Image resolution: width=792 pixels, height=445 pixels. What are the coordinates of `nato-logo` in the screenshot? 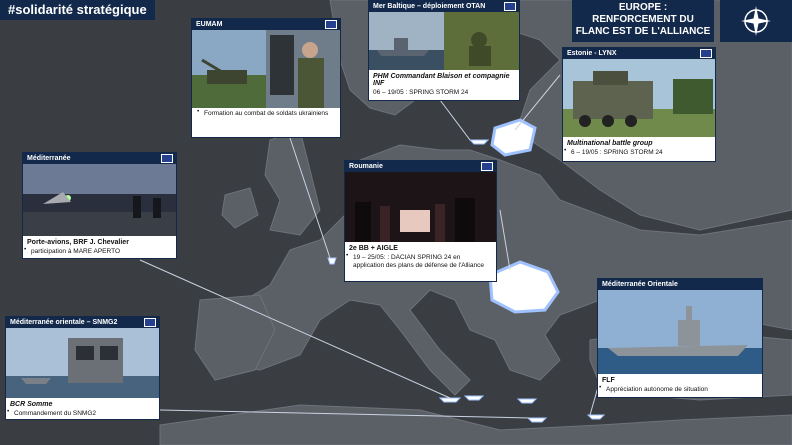 It's located at (756, 21).